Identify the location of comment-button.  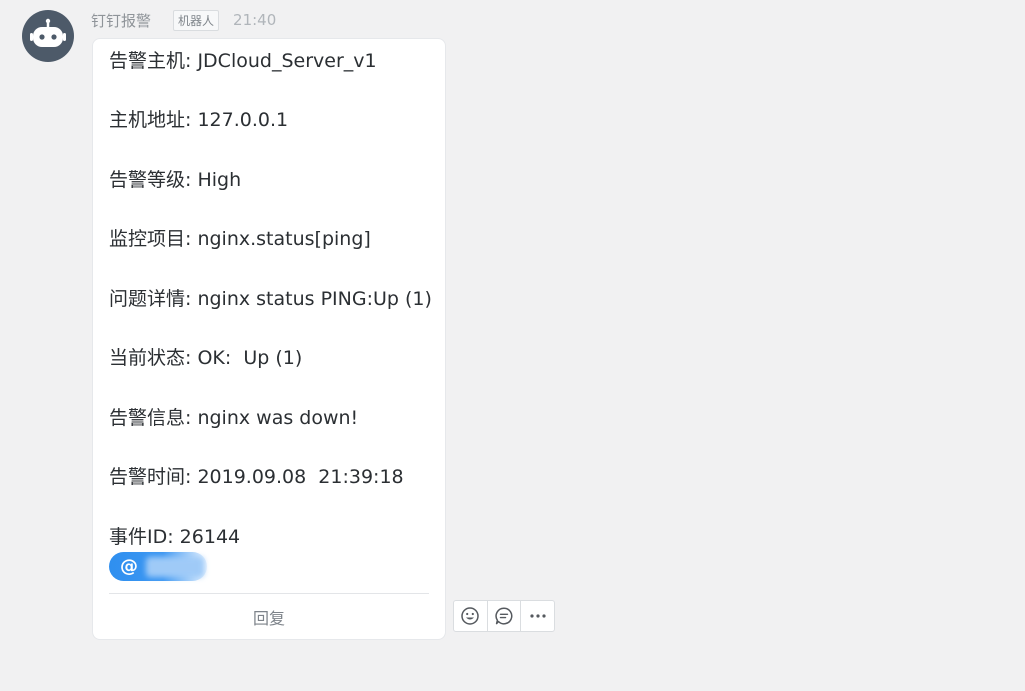
(505, 616).